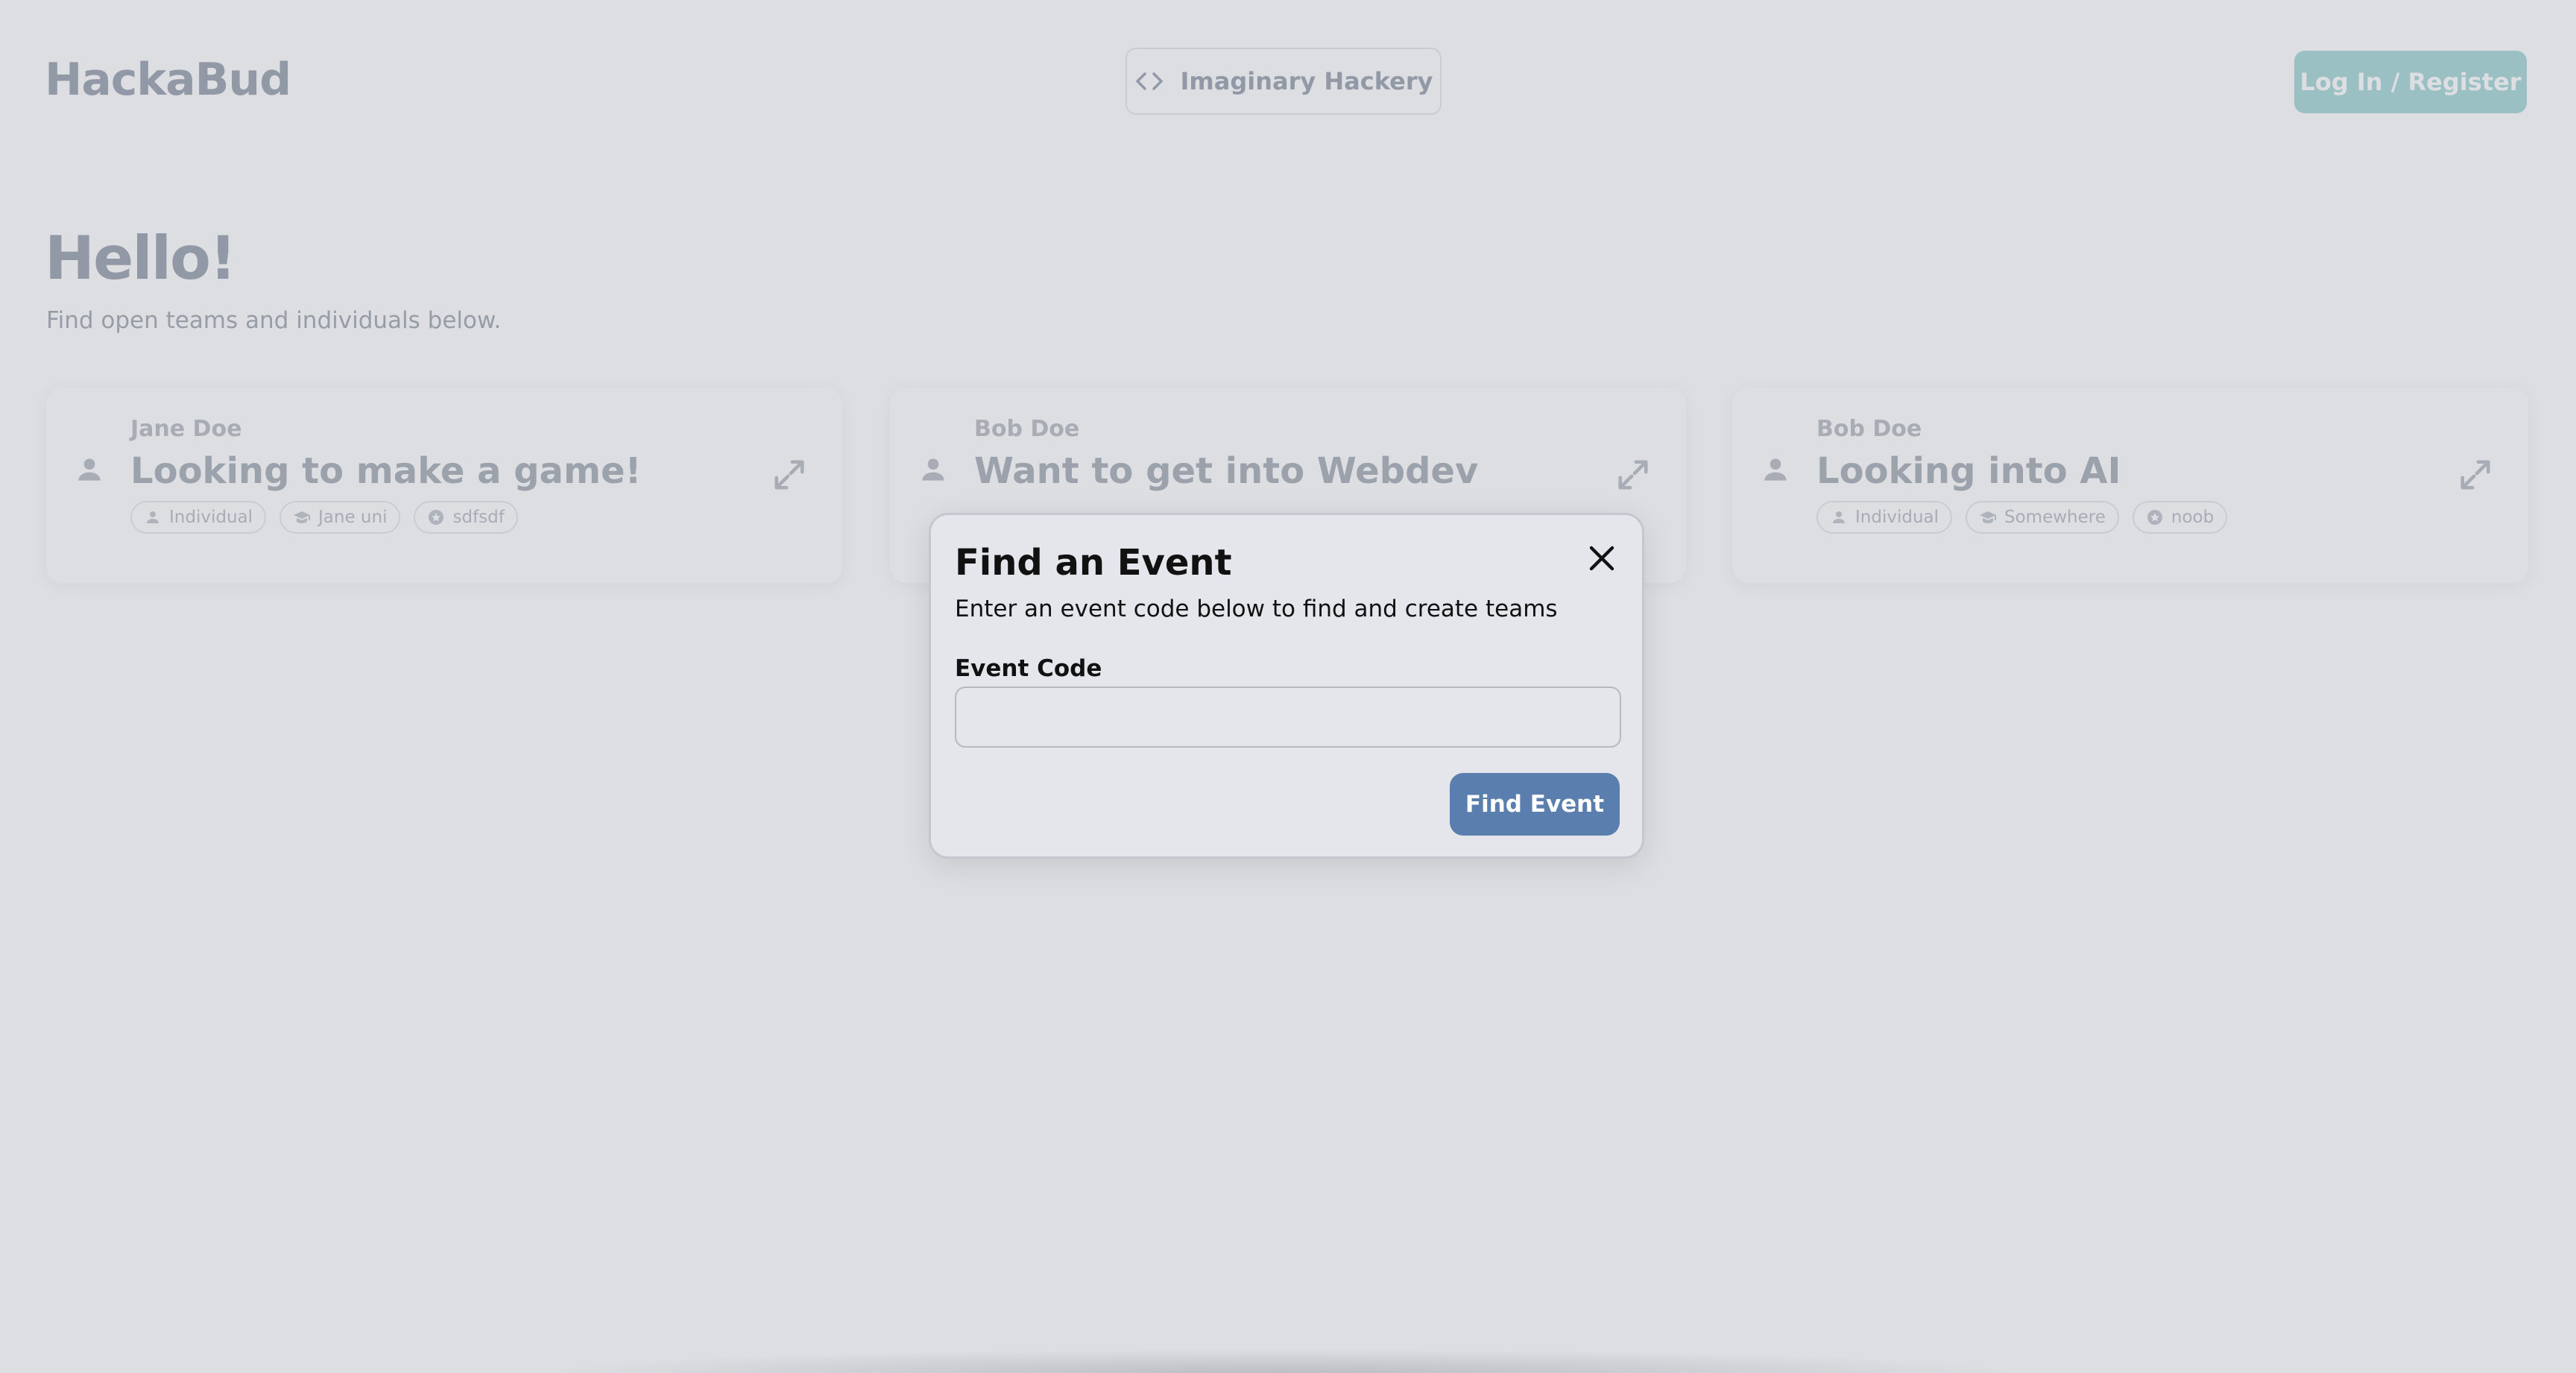 The height and width of the screenshot is (1373, 2576). What do you see at coordinates (1535, 804) in the screenshot?
I see `find-event-button: Find Event` at bounding box center [1535, 804].